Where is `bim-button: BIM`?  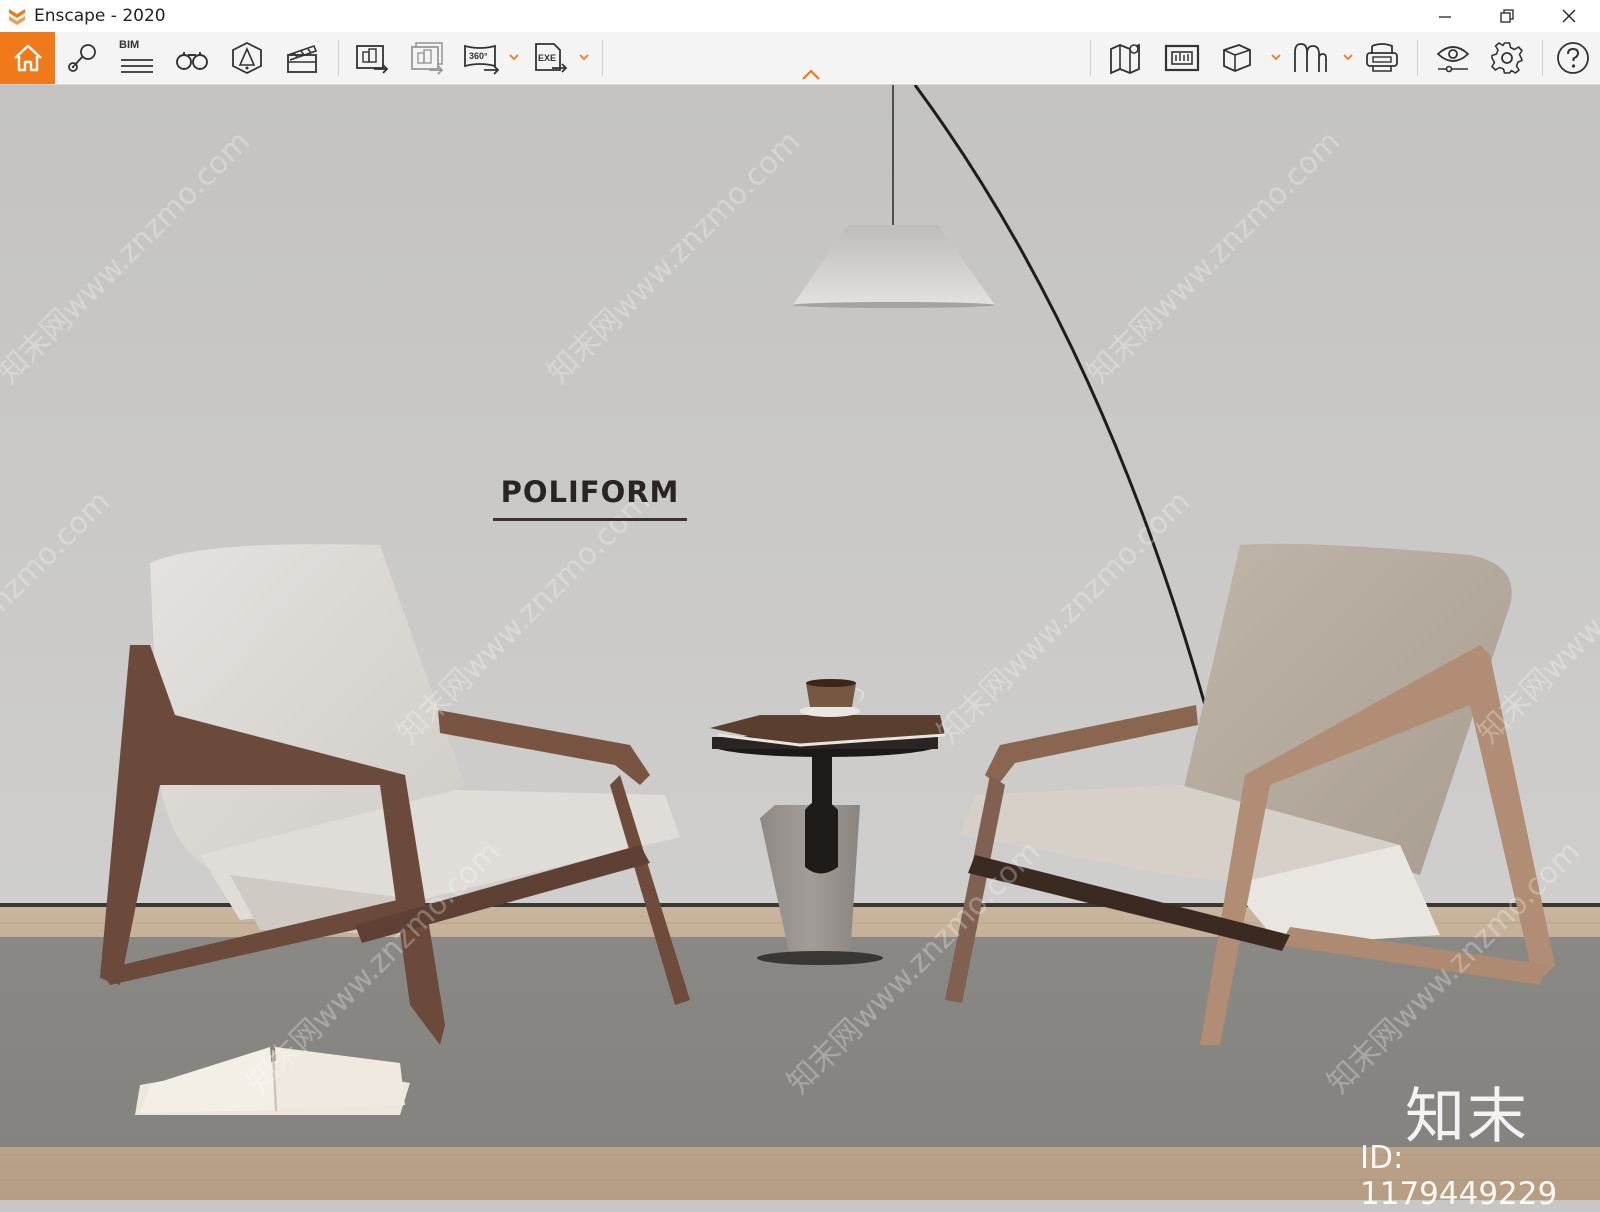
bim-button: BIM is located at coordinates (137, 58).